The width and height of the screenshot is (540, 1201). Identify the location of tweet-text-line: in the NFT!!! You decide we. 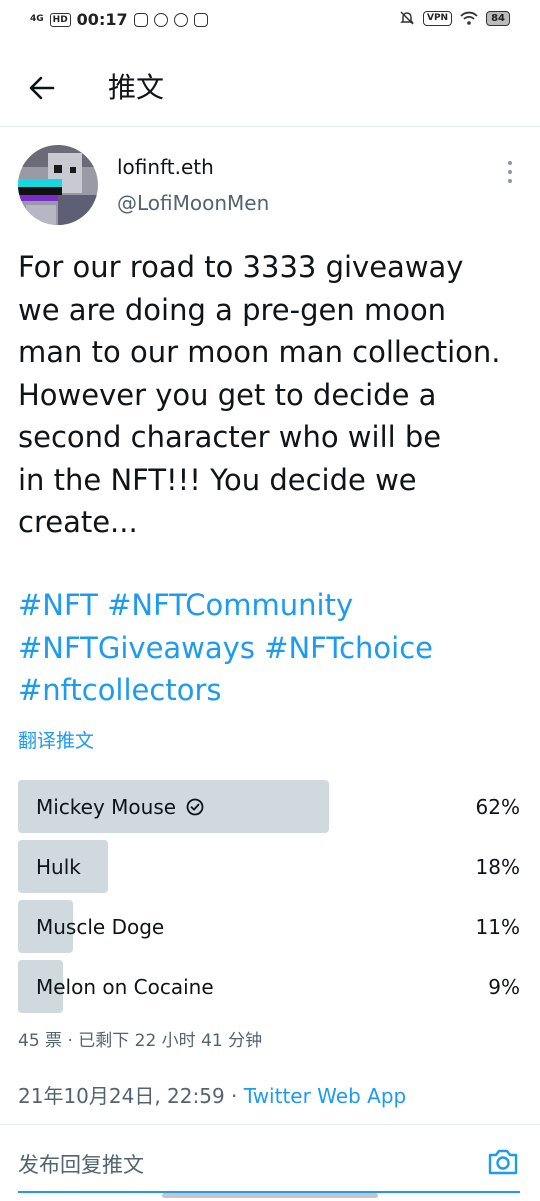
(217, 479).